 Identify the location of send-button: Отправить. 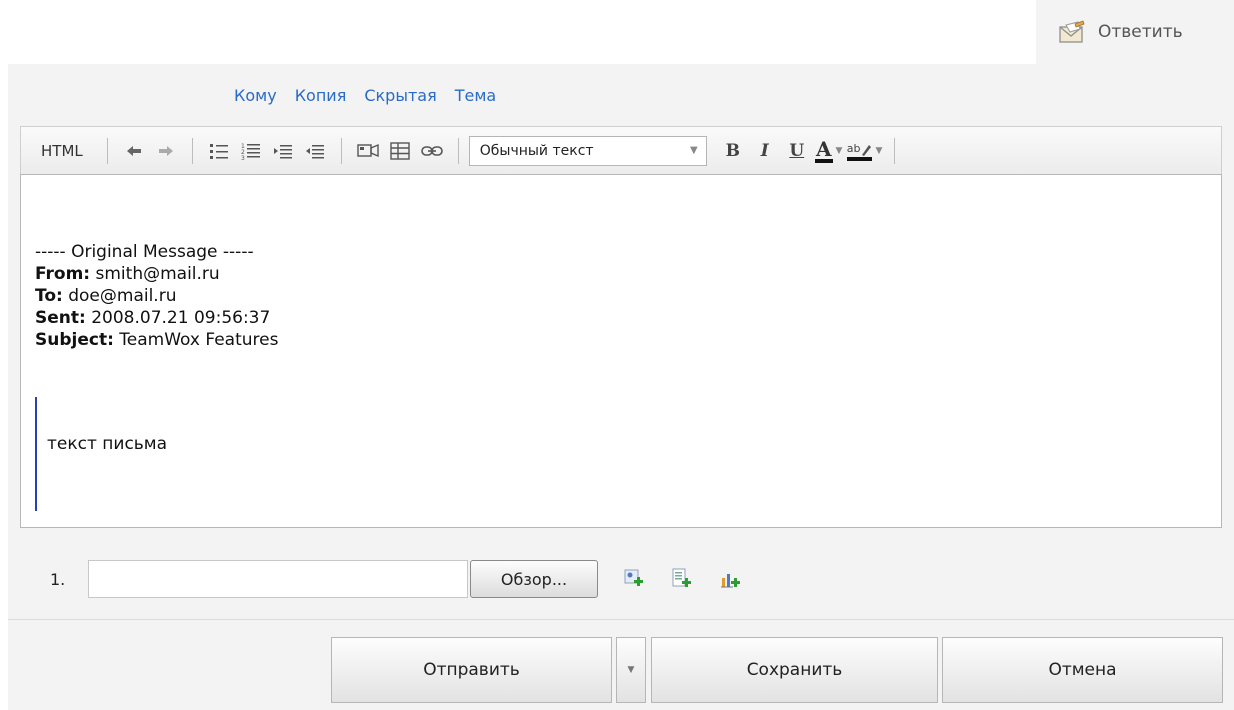
(471, 670).